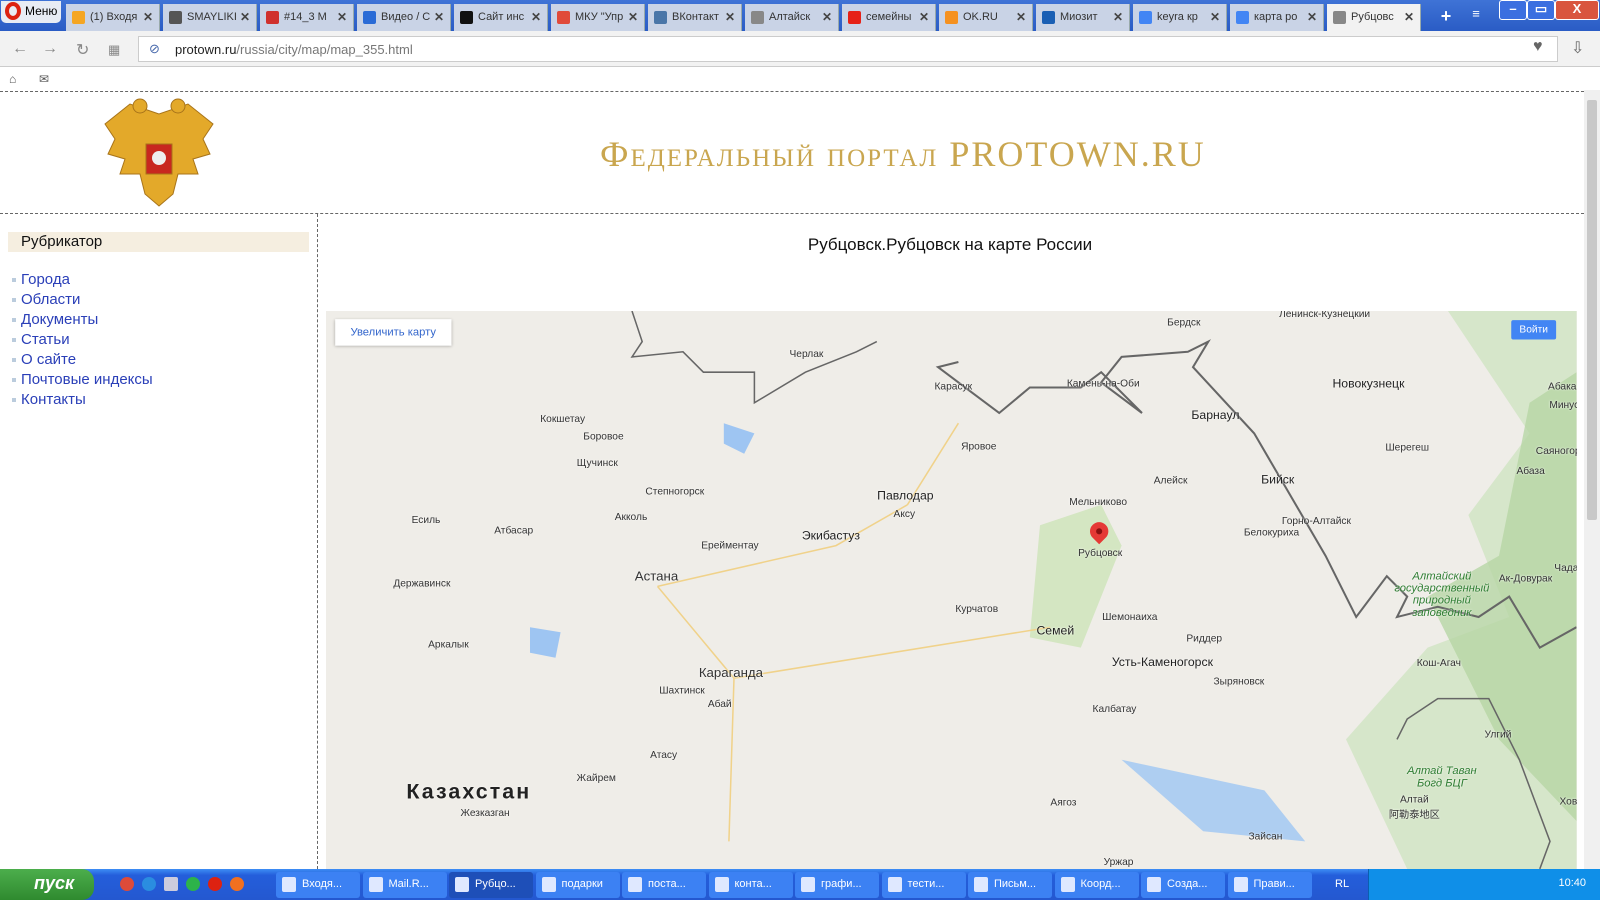  What do you see at coordinates (1513, 10) in the screenshot?
I see `minimize-button: –` at bounding box center [1513, 10].